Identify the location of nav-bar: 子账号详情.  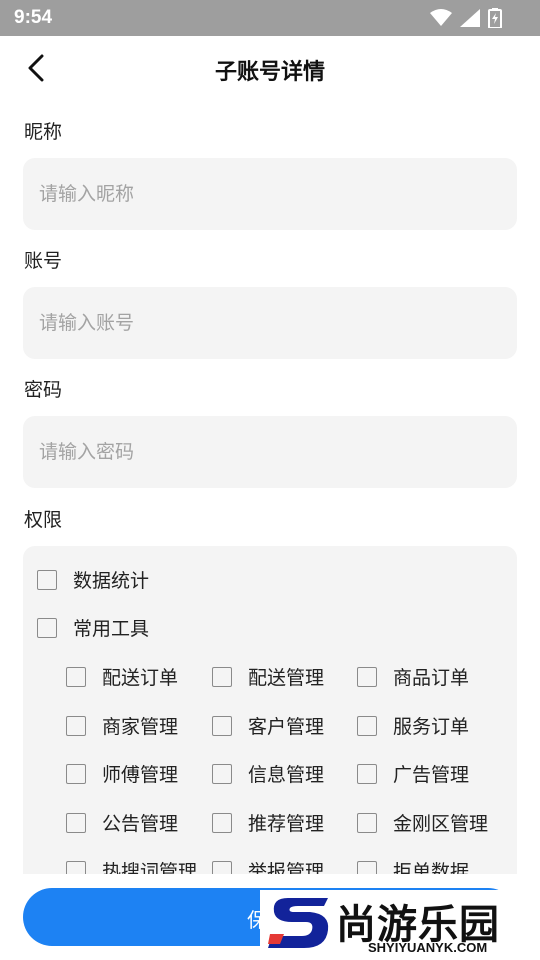
(270, 69).